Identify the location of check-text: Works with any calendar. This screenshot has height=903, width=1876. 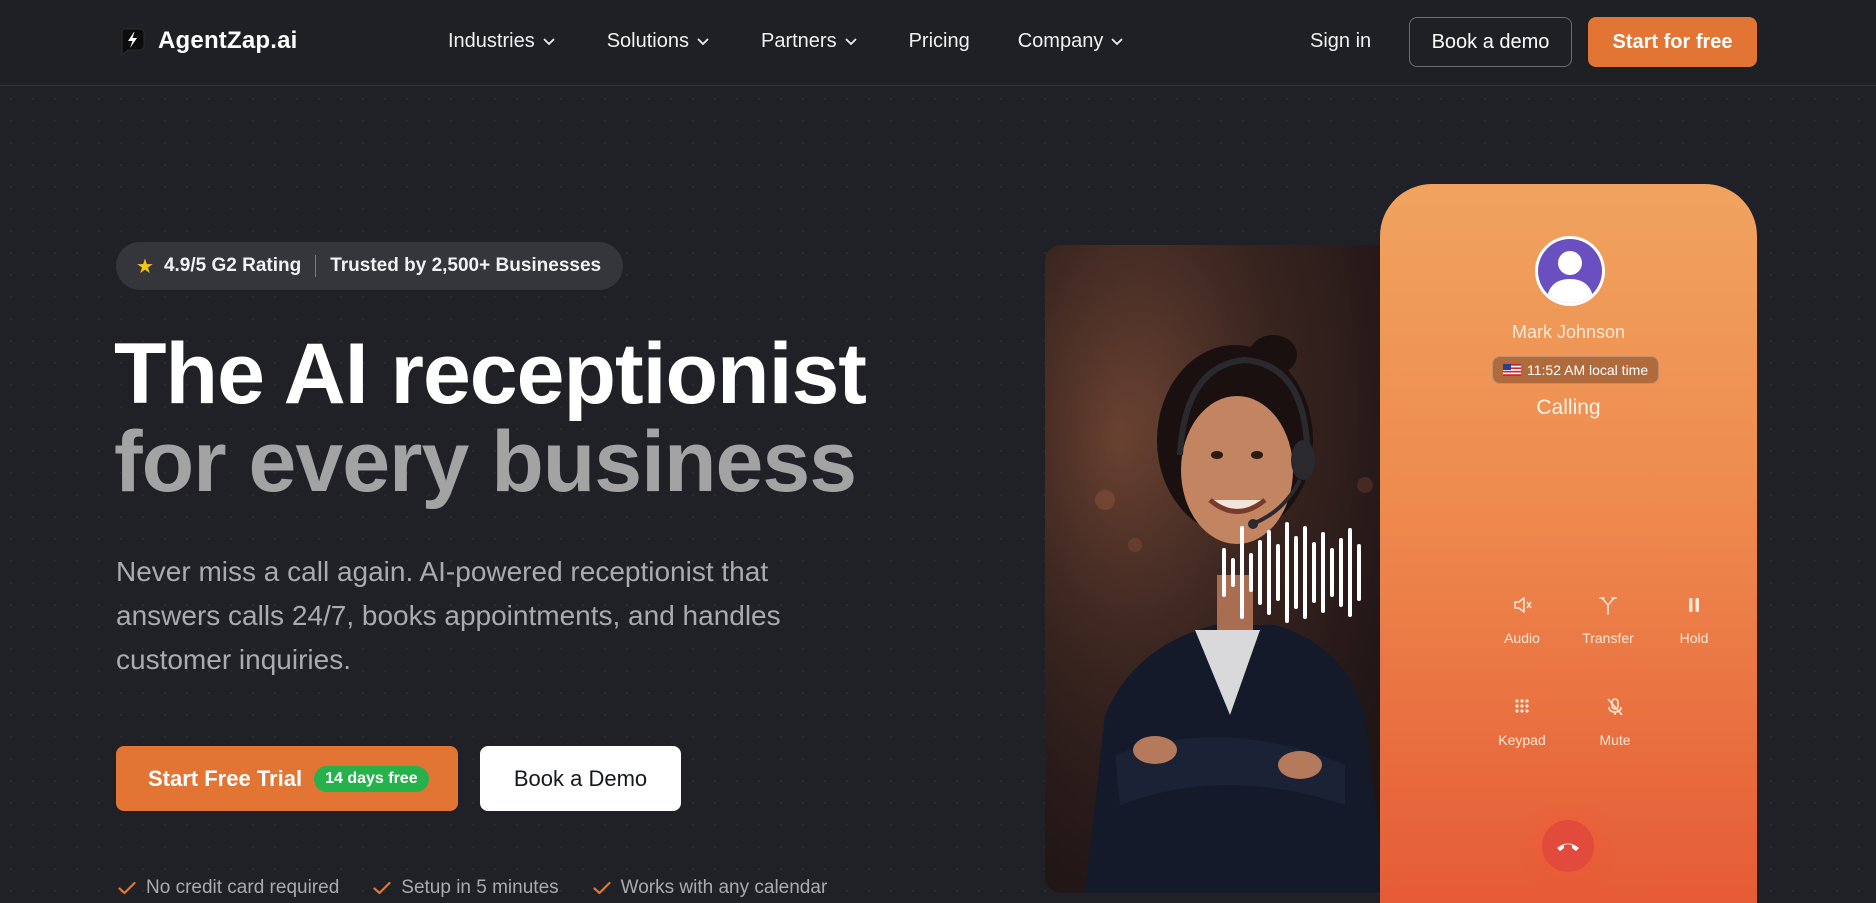
(724, 887).